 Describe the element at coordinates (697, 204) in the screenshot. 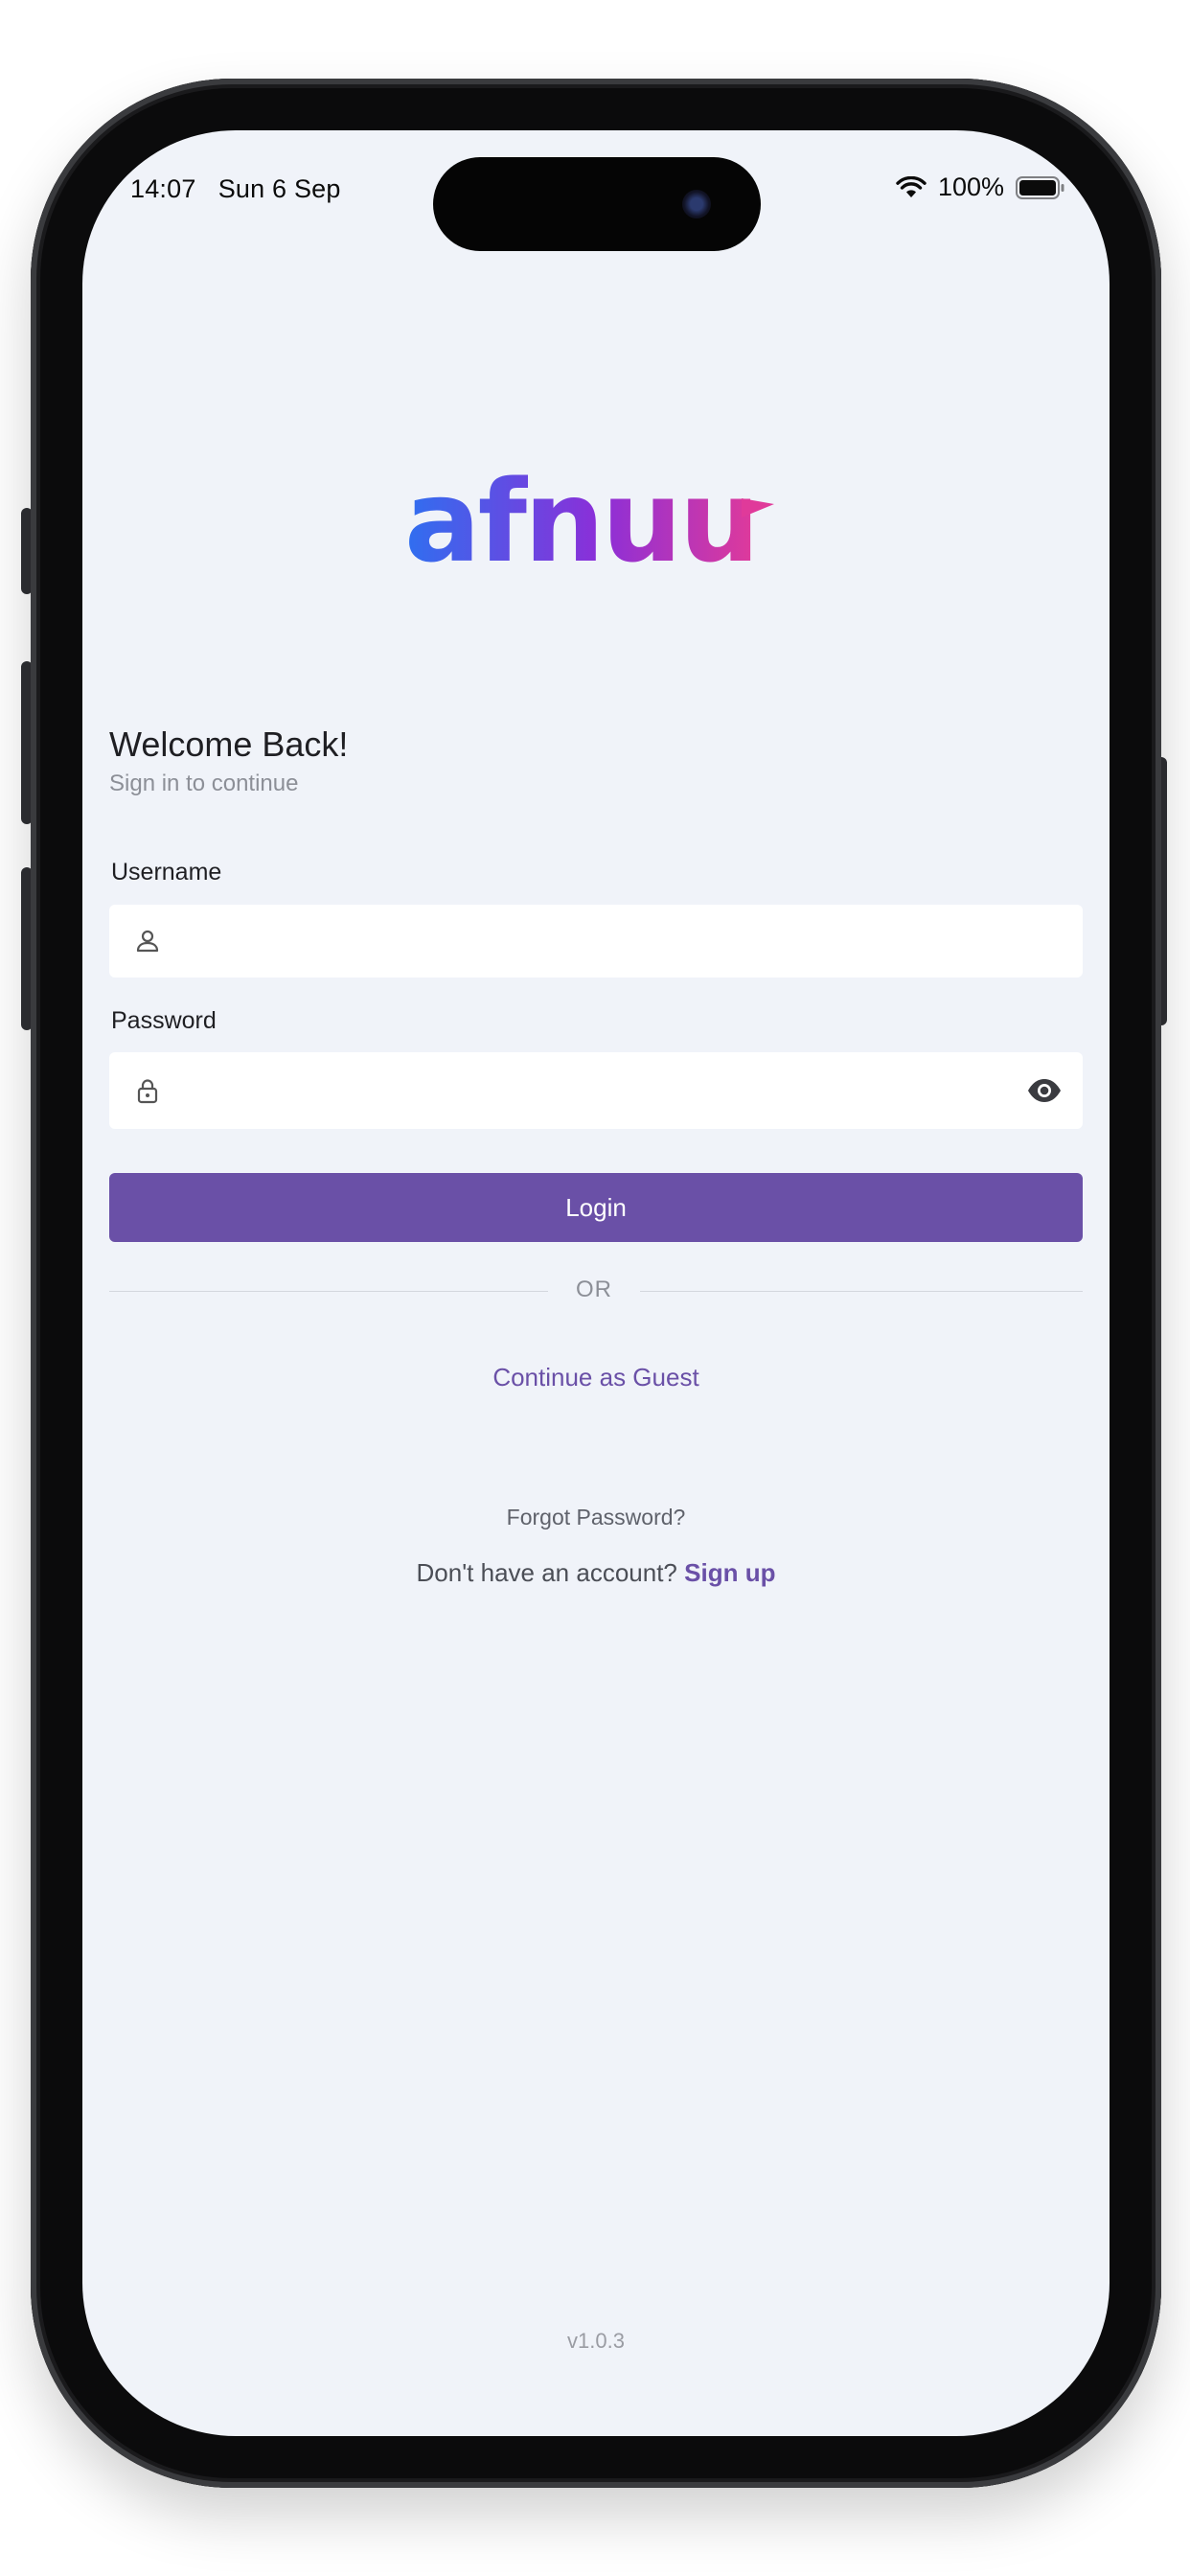

I see `camera-icon` at that location.